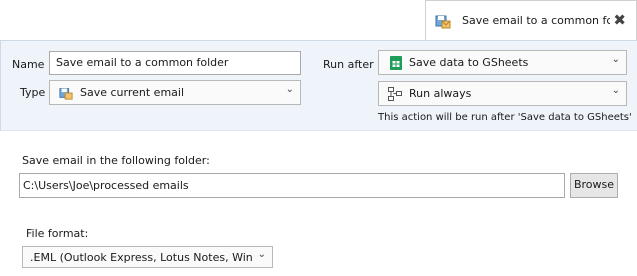 The width and height of the screenshot is (637, 276). What do you see at coordinates (348, 64) in the screenshot?
I see `run-after-label: Run after` at bounding box center [348, 64].